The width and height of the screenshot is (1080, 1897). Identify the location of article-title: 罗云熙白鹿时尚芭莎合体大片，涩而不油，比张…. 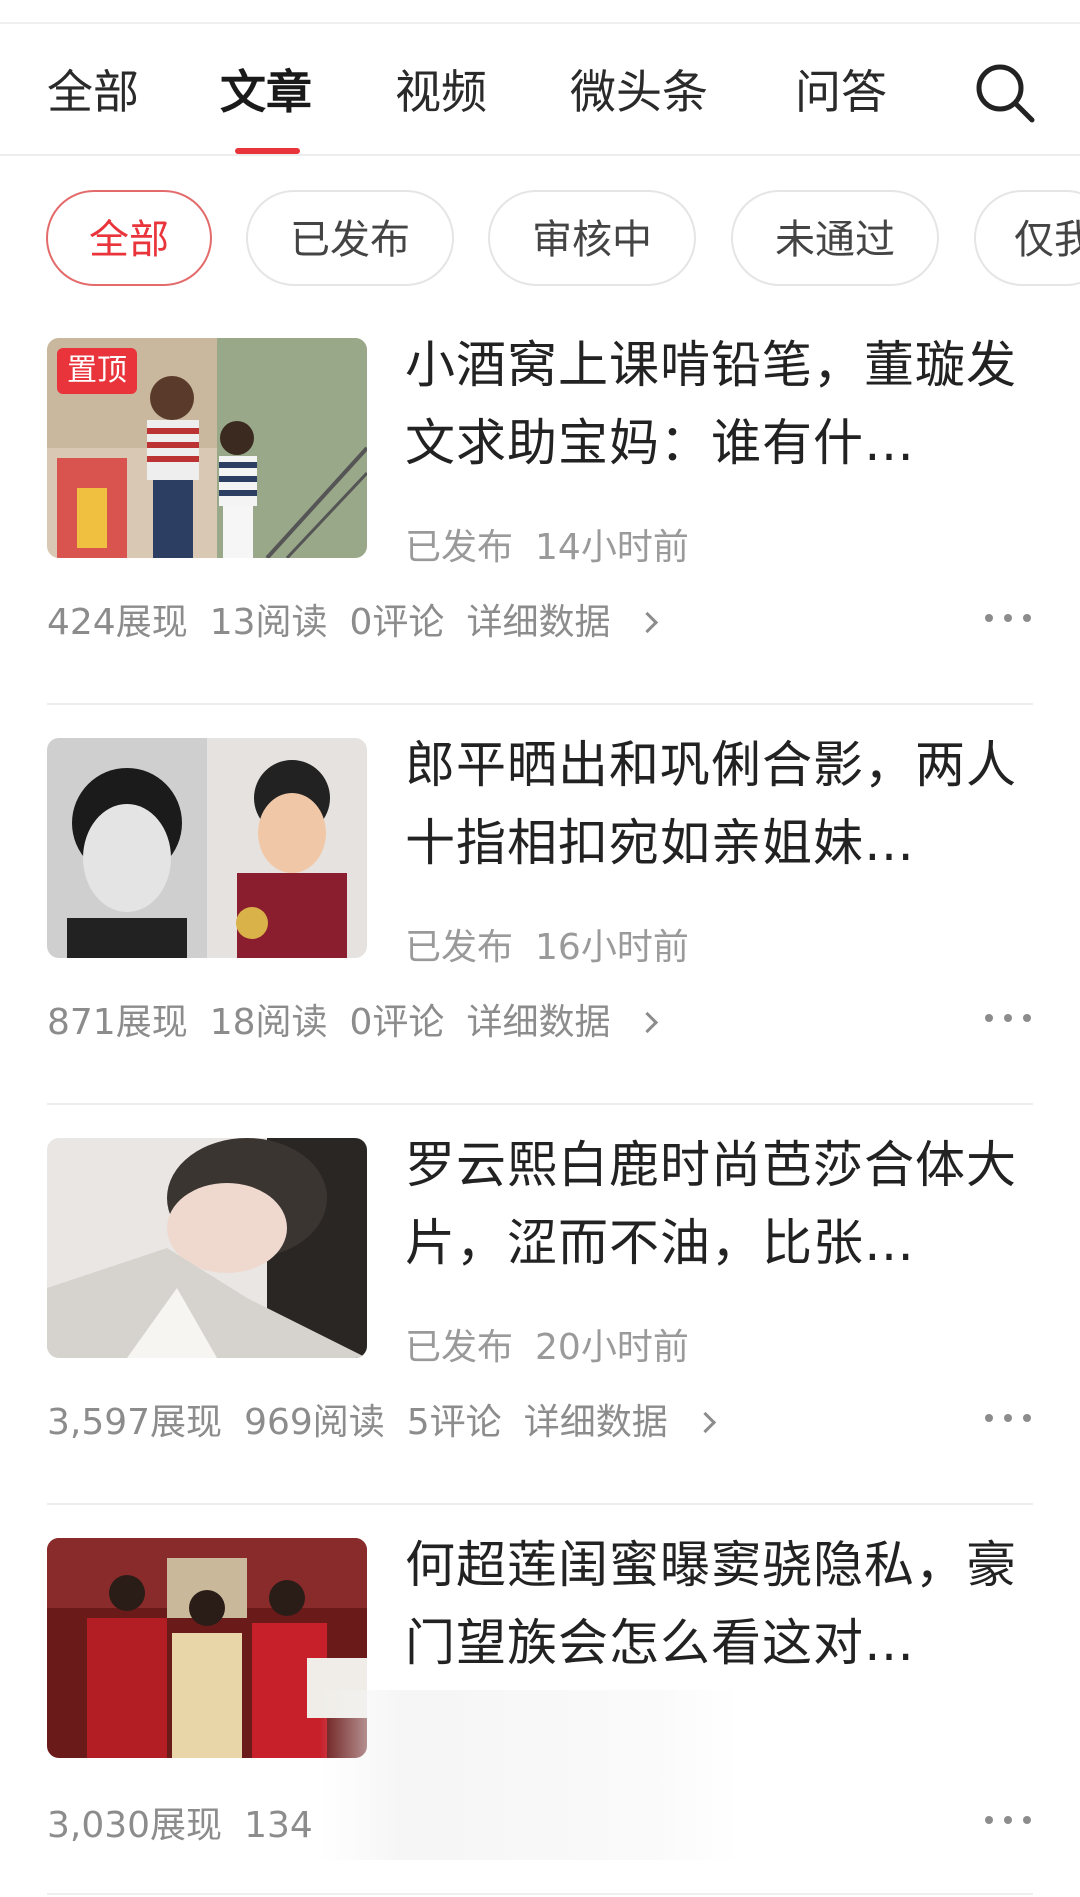
(720, 1204).